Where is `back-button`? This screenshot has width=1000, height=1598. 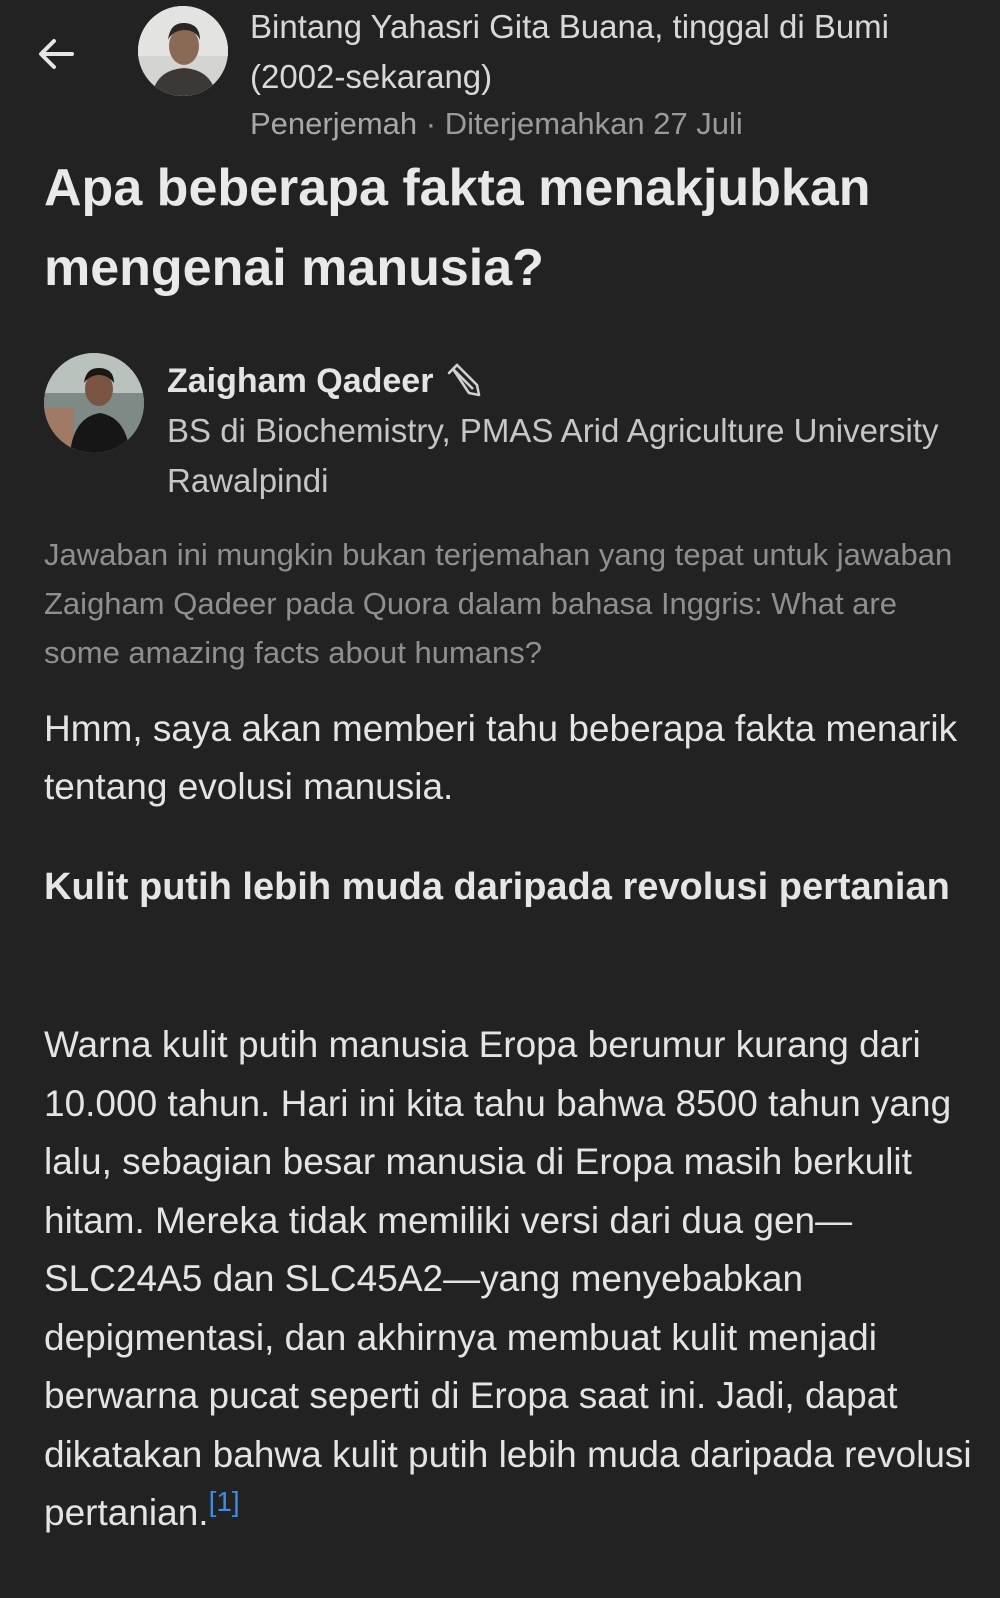
back-button is located at coordinates (56, 54).